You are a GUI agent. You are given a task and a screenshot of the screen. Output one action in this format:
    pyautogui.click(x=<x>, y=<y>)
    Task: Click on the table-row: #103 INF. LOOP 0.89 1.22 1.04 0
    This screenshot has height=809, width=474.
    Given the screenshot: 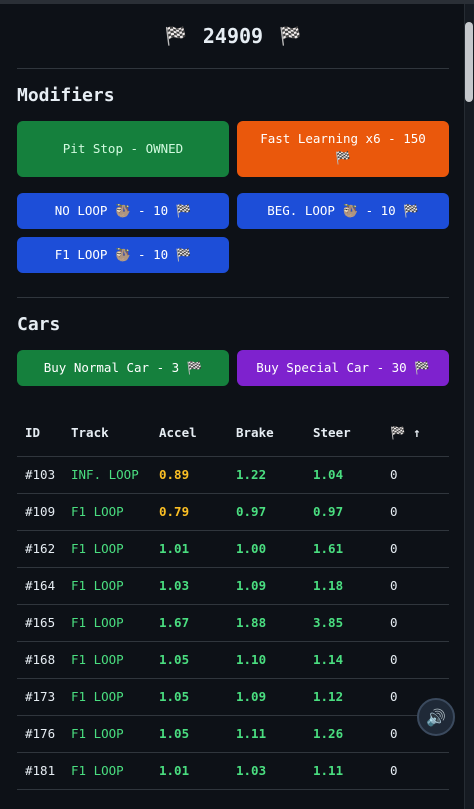 What is the action you would take?
    pyautogui.click(x=233, y=475)
    